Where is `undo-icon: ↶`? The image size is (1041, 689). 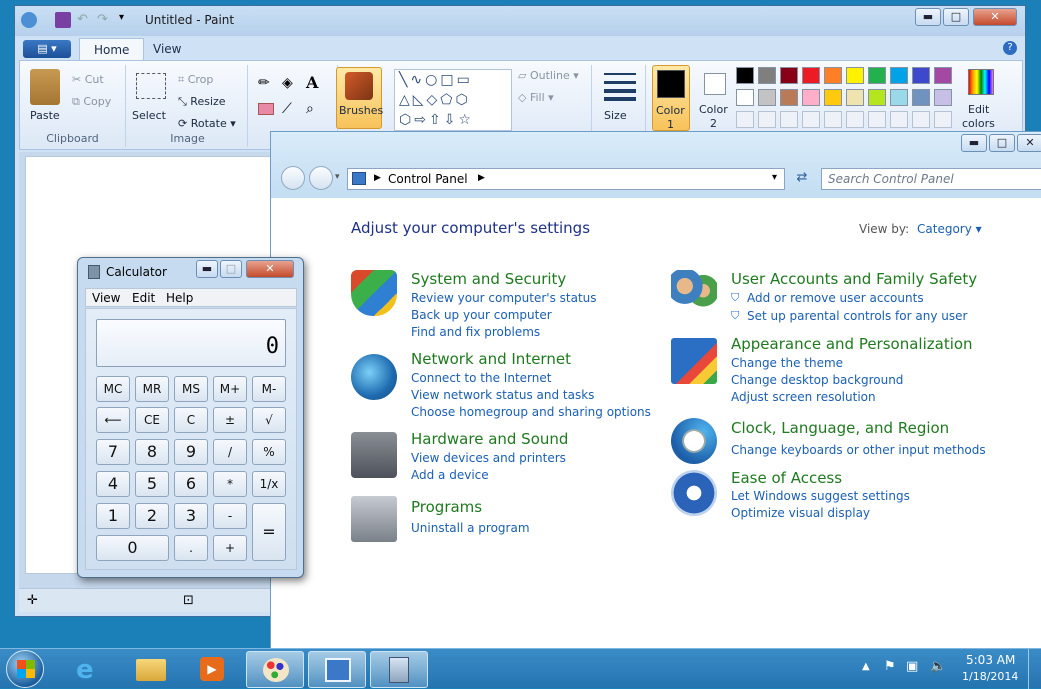 undo-icon: ↶ is located at coordinates (85, 20).